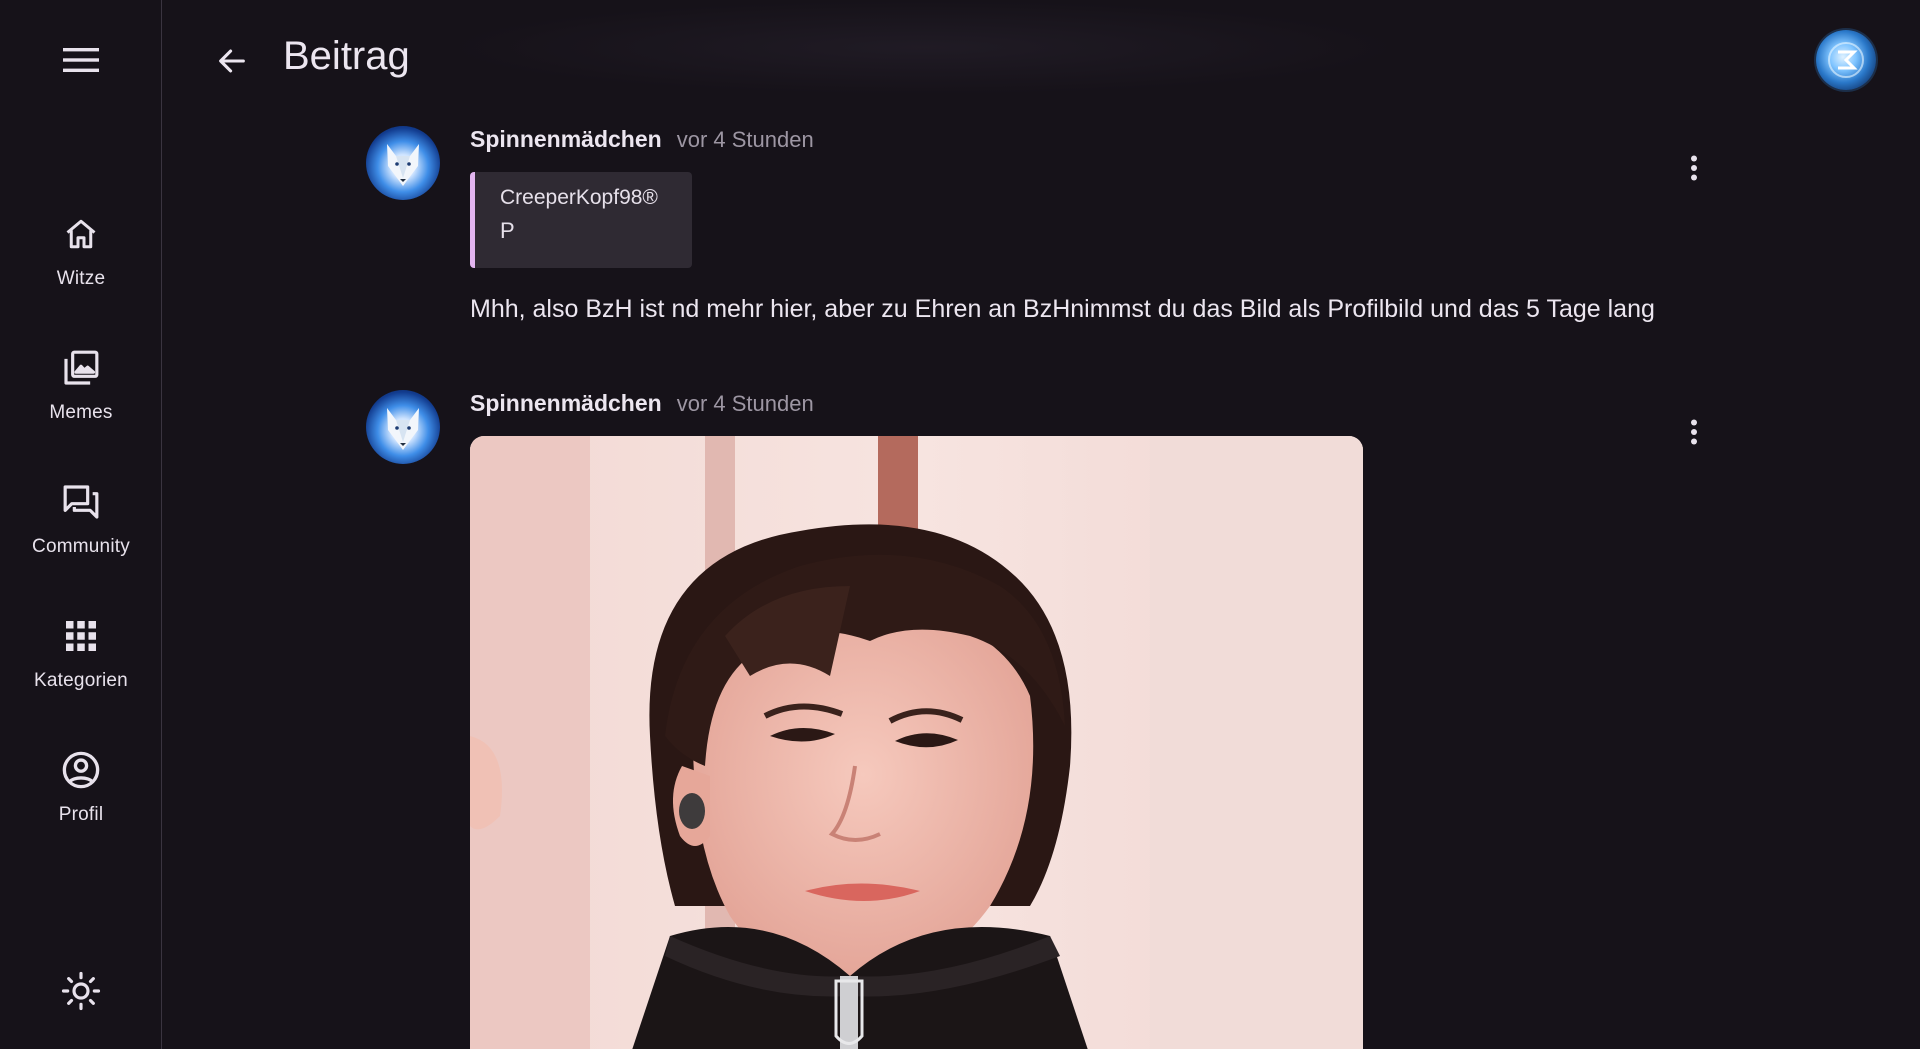 This screenshot has width=1920, height=1049. Describe the element at coordinates (81, 412) in the screenshot. I see `nav-item-label: Memes` at that location.